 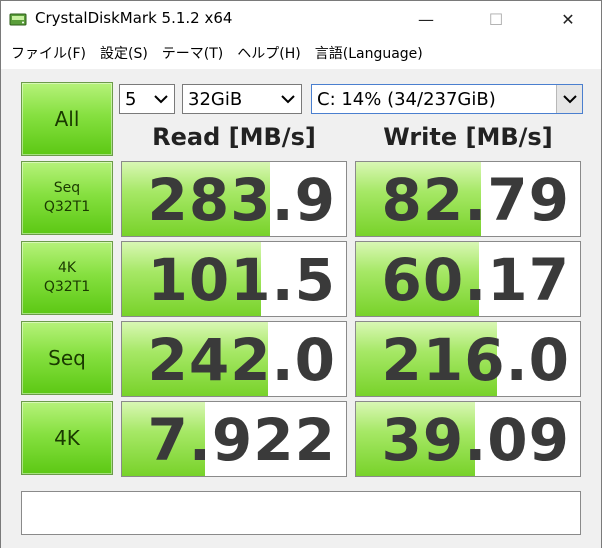 What do you see at coordinates (468, 137) in the screenshot?
I see `write-column-header: Write [MB/s]` at bounding box center [468, 137].